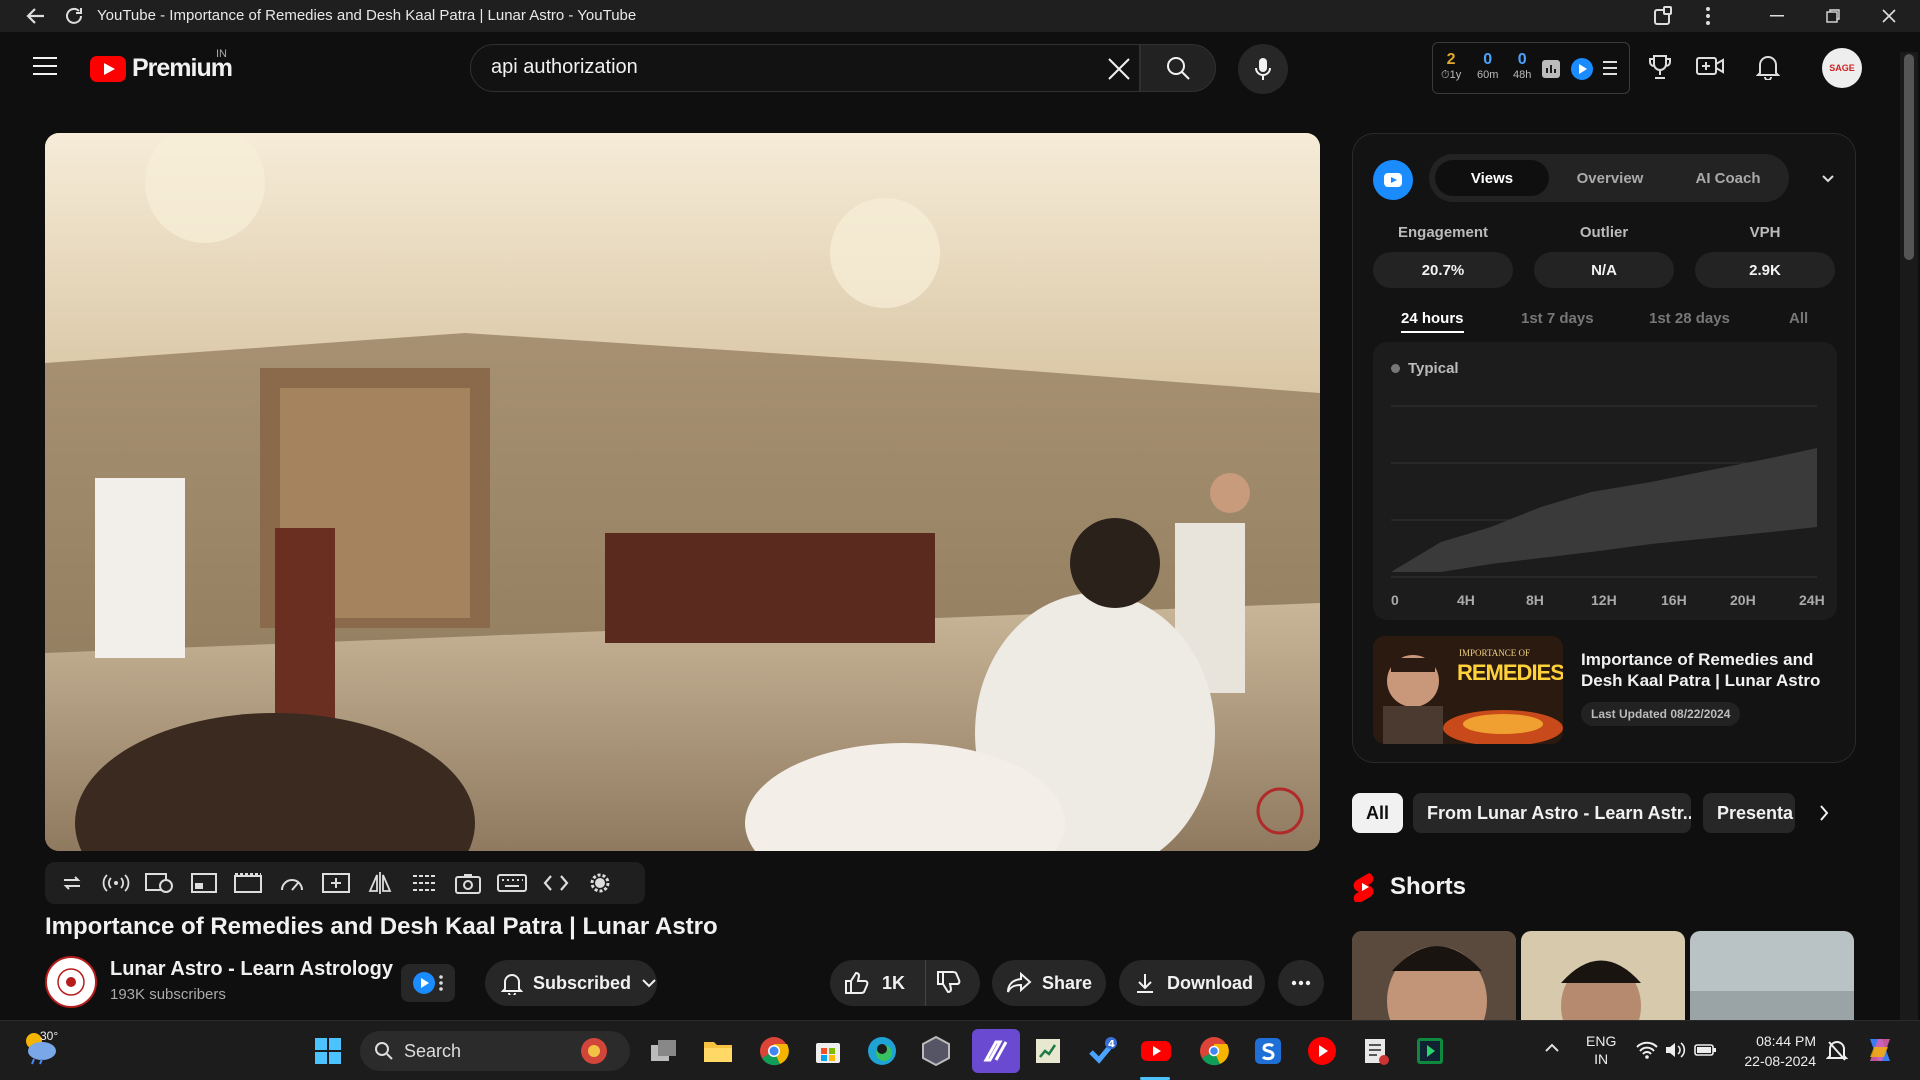 The width and height of the screenshot is (1920, 1080). What do you see at coordinates (1604, 270) in the screenshot?
I see `metric-value-outlier: N/A` at bounding box center [1604, 270].